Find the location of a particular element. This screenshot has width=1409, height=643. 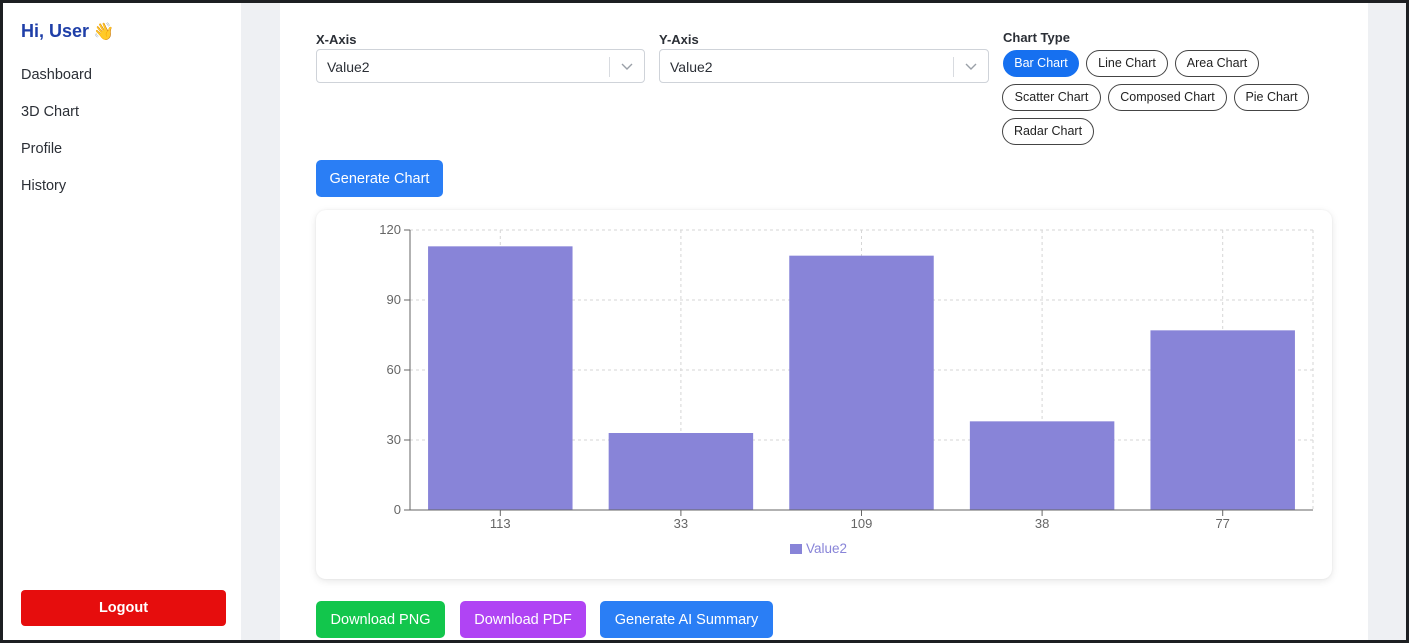

y-axis-select-value: Value2 is located at coordinates (691, 67).